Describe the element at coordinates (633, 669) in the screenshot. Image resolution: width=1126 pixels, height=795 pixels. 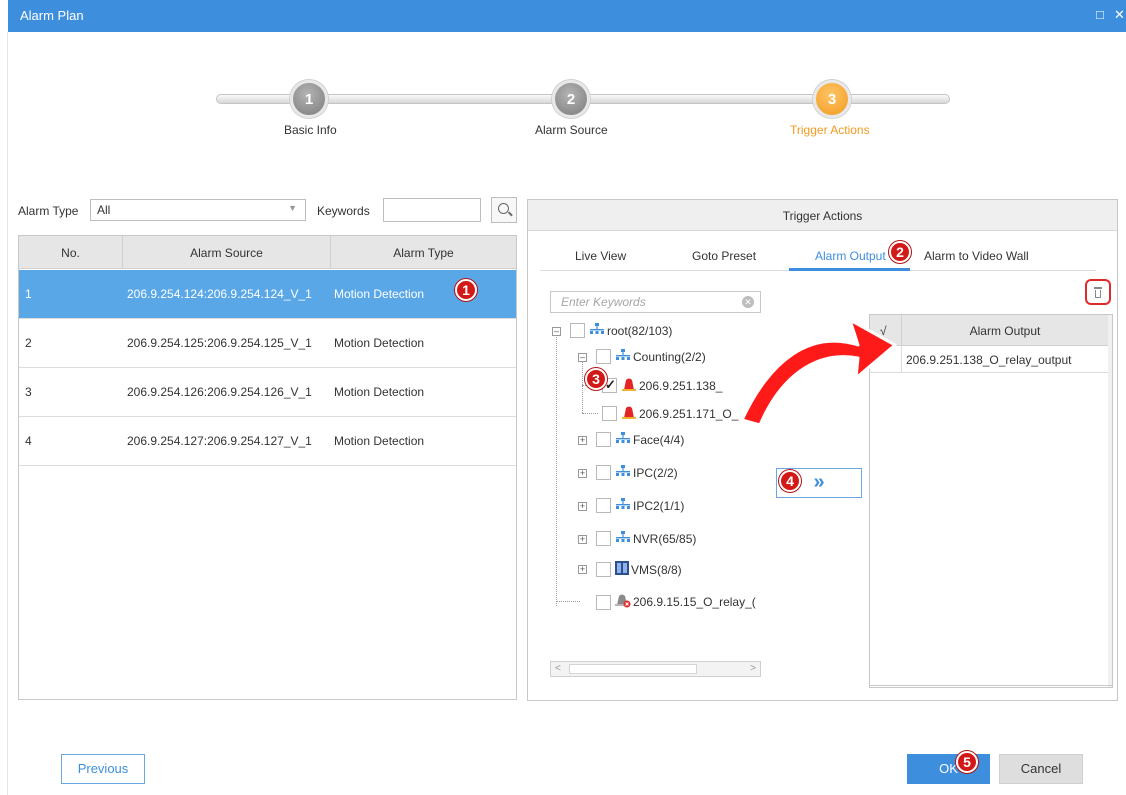
I see `scrollbar-thumb` at that location.